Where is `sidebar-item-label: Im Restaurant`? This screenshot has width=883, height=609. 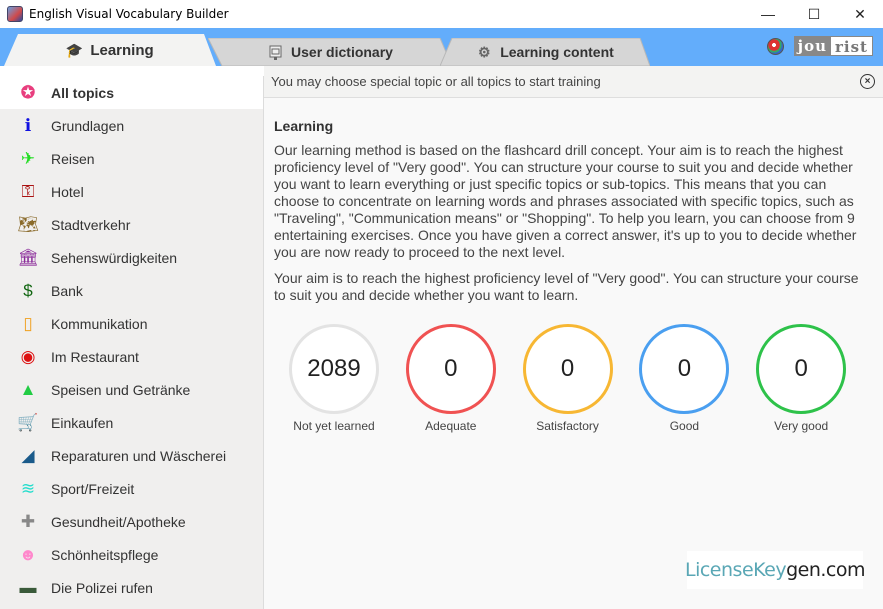
sidebar-item-label: Im Restaurant is located at coordinates (95, 356).